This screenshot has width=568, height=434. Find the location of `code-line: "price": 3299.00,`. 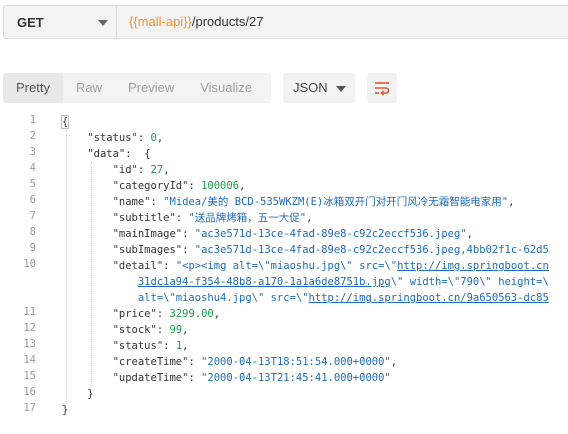

code-line: "price": 3299.00, is located at coordinates (166, 314).